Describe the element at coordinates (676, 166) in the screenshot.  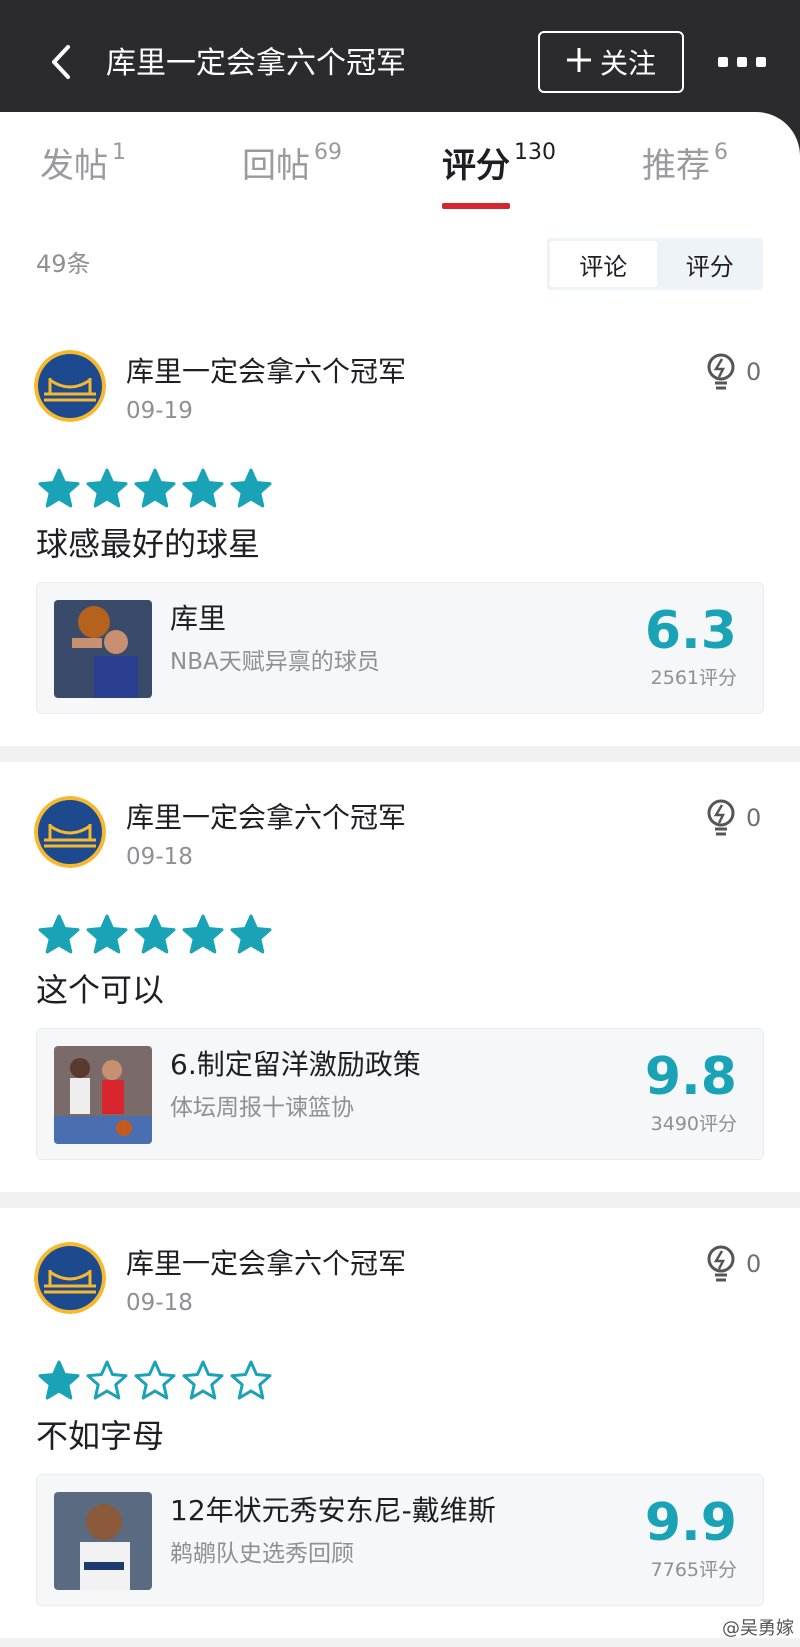
I see `tab-label: 推荐` at that location.